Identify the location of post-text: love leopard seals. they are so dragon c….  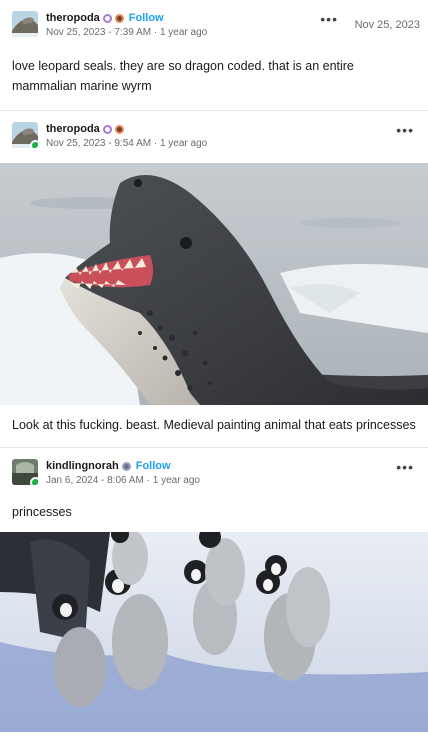
(183, 76).